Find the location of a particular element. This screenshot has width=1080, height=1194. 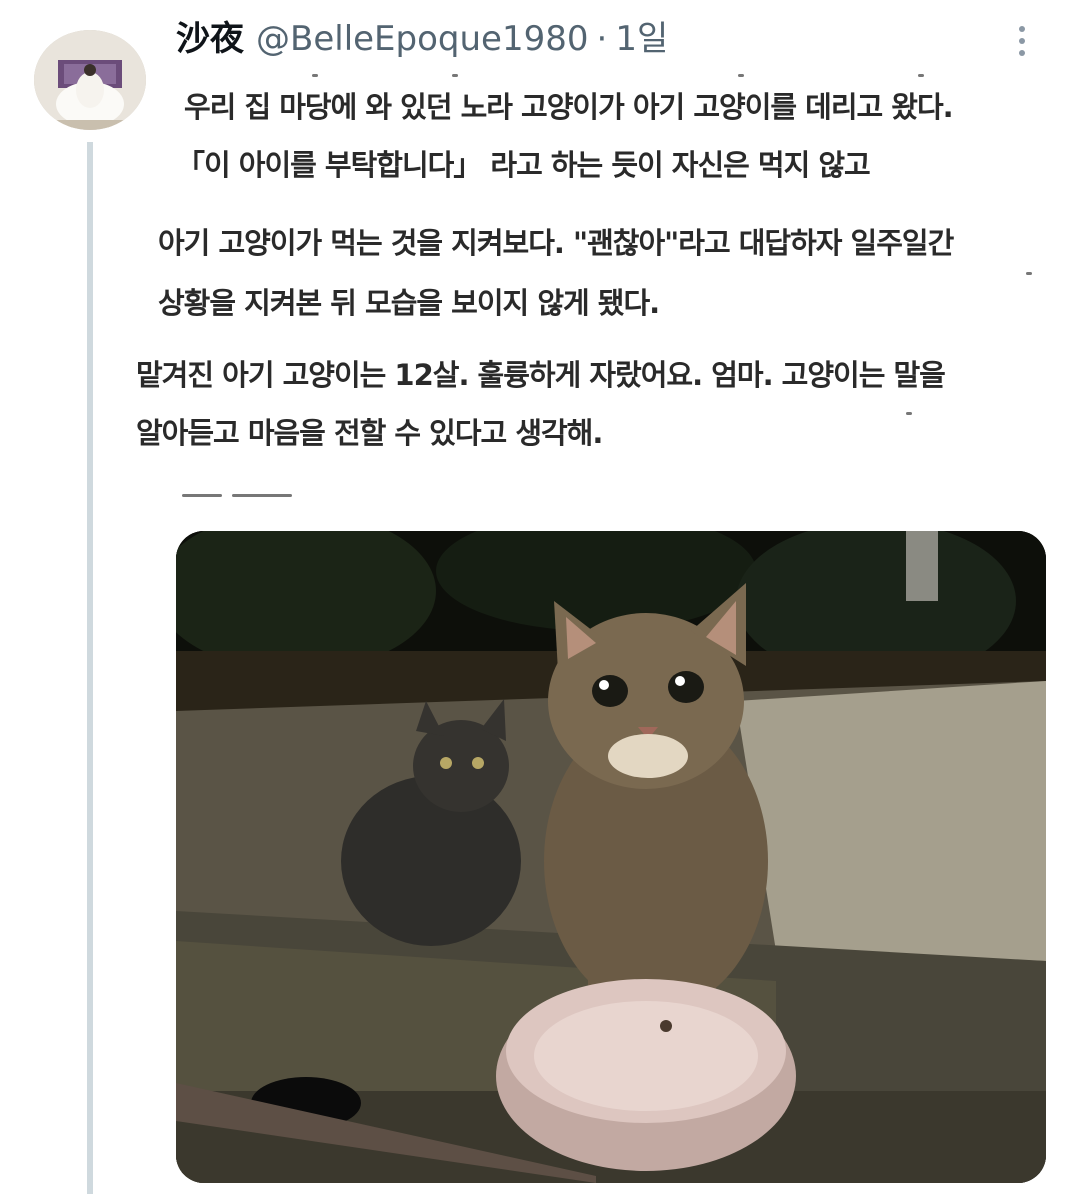

image-text-line-3: 아기 고양이가 먹는 것을 지켜보다. "괜찮아"라고 대답하자 일주일간 is located at coordinates (556, 243).